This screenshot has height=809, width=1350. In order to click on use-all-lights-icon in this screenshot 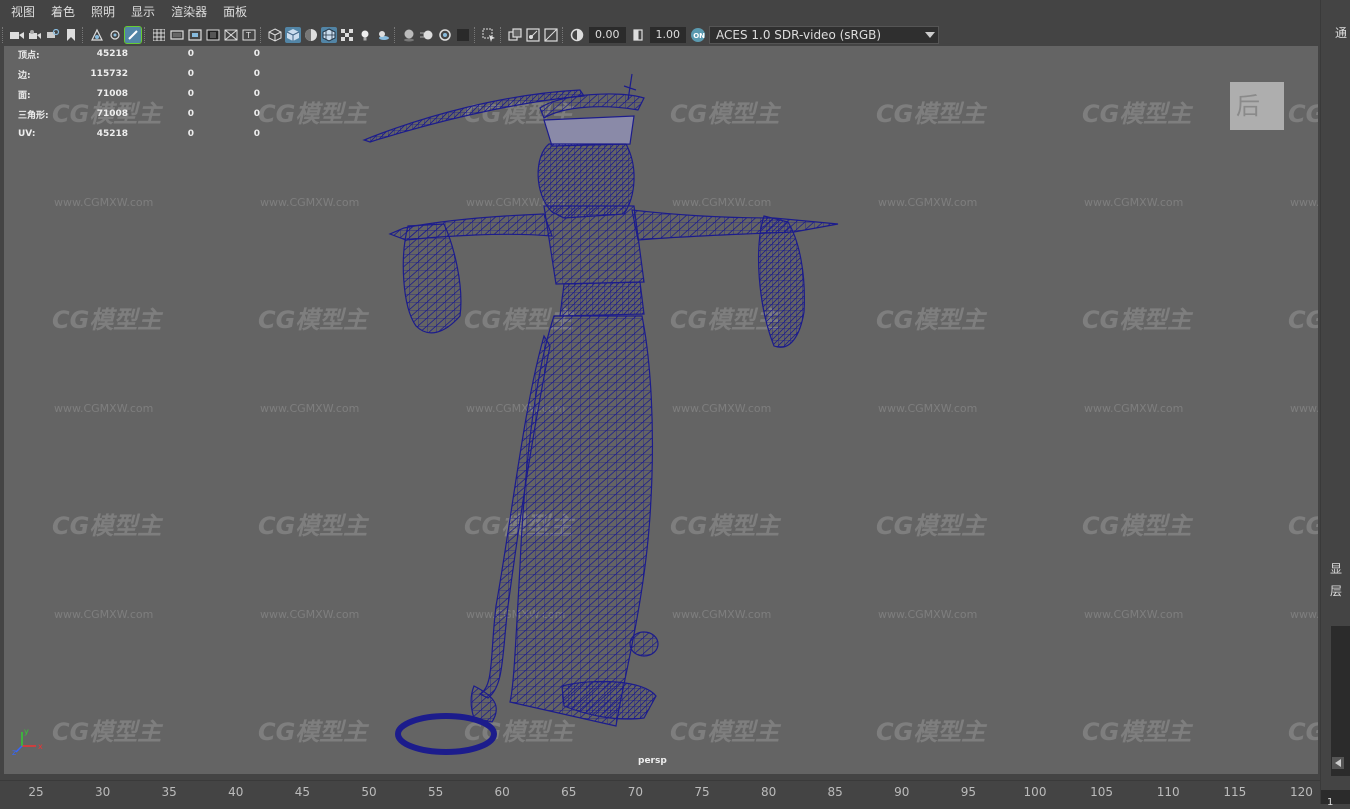, I will do `click(365, 35)`.